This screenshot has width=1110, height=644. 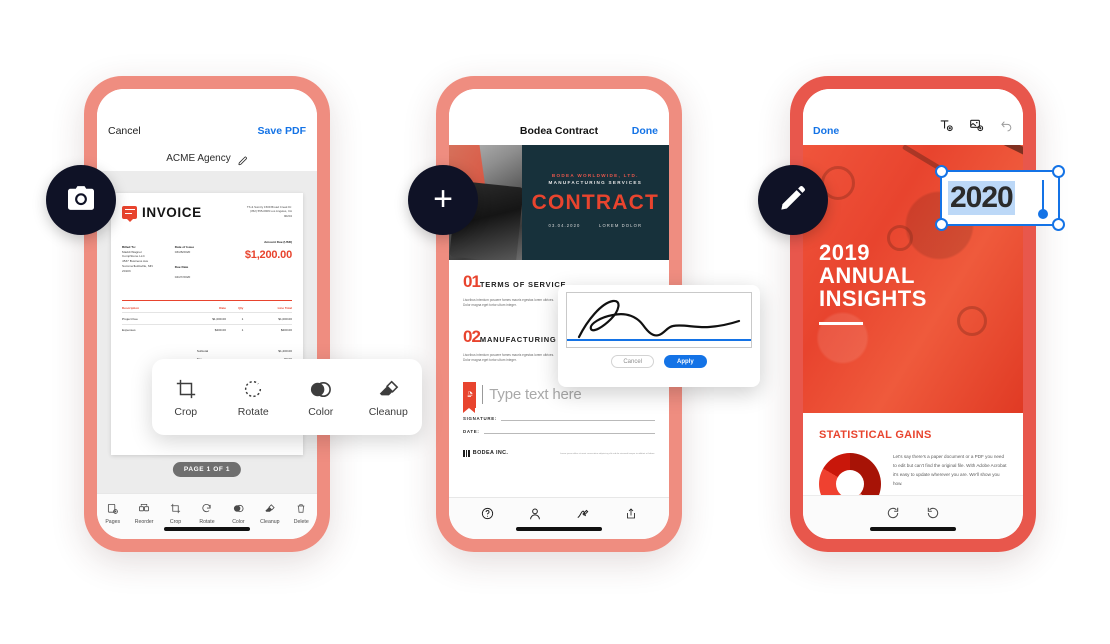 I want to click on pdf-bookmark-icon, so click(x=469, y=397).